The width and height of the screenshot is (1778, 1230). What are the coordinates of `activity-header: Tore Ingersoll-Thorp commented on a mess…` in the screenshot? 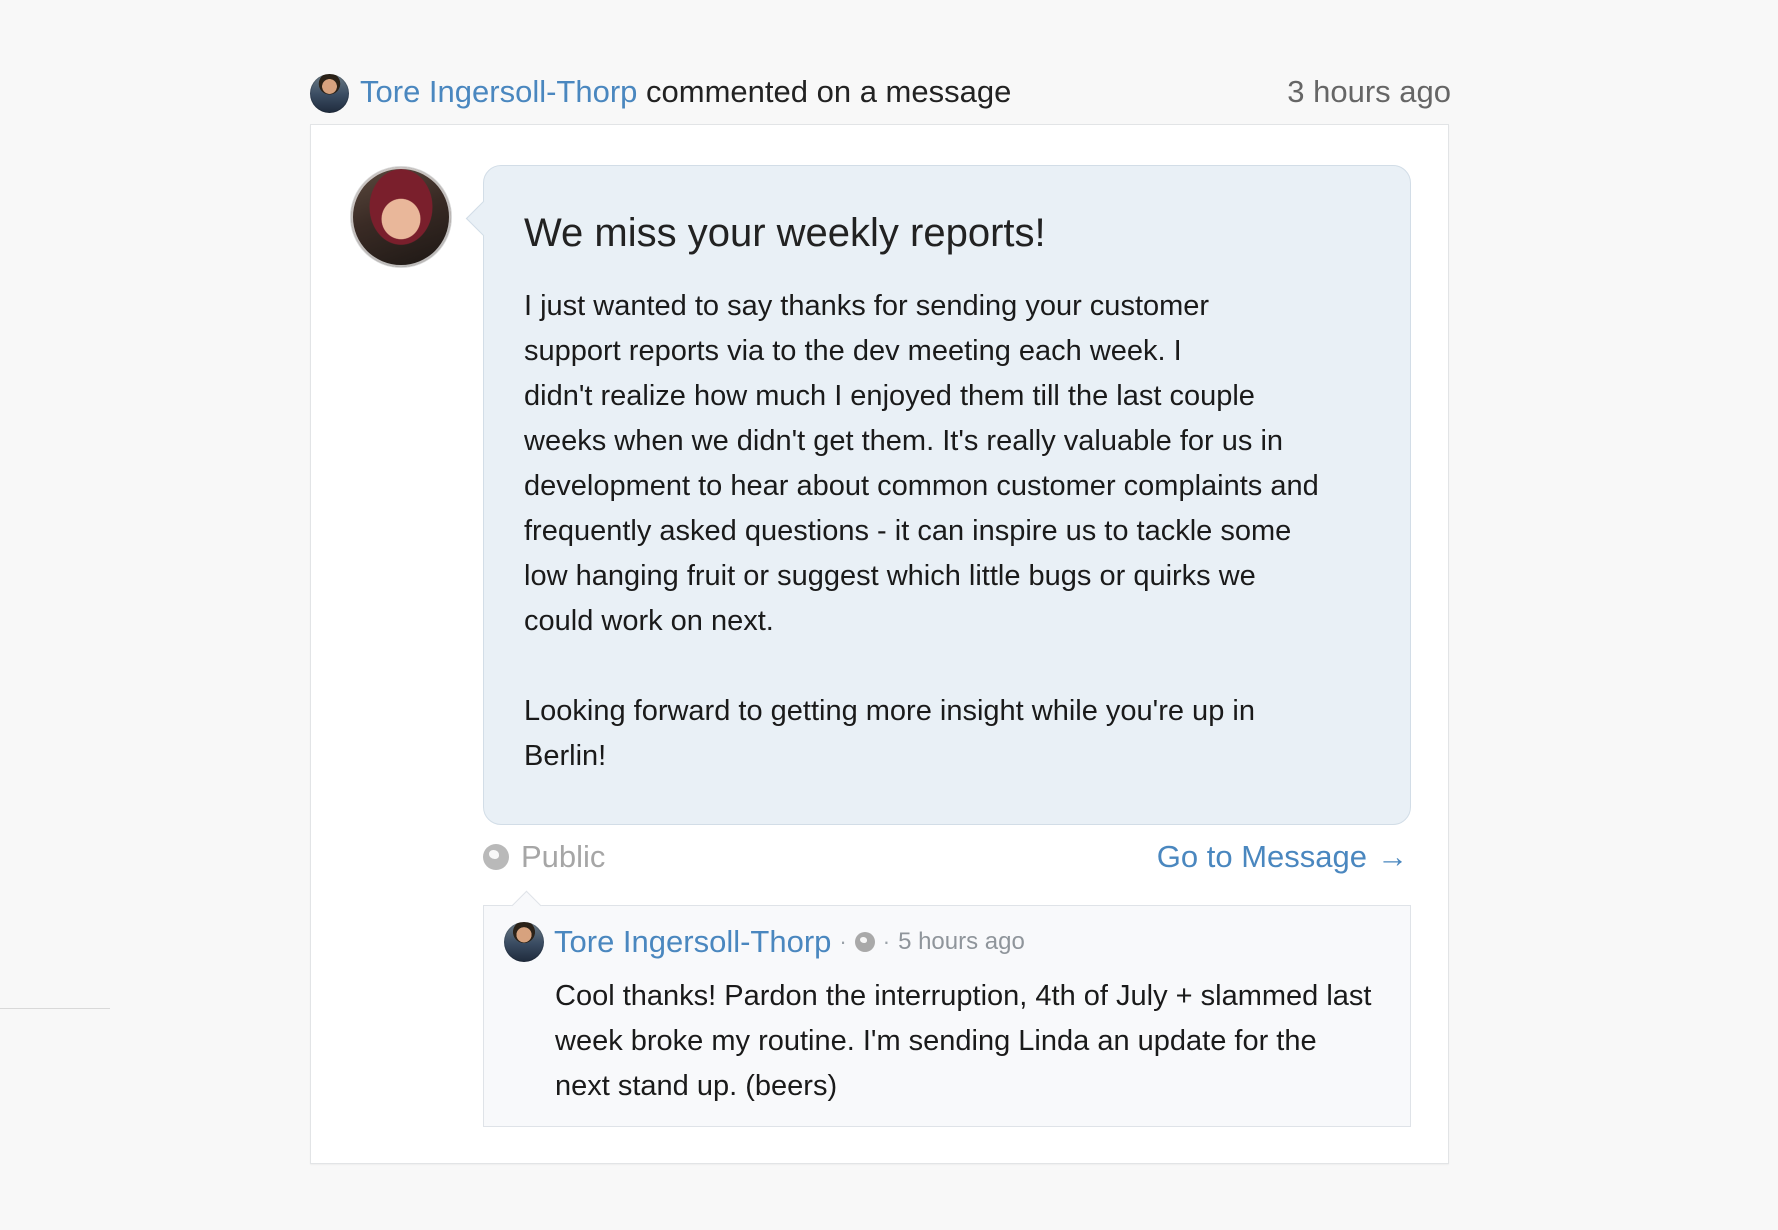 It's located at (880, 96).